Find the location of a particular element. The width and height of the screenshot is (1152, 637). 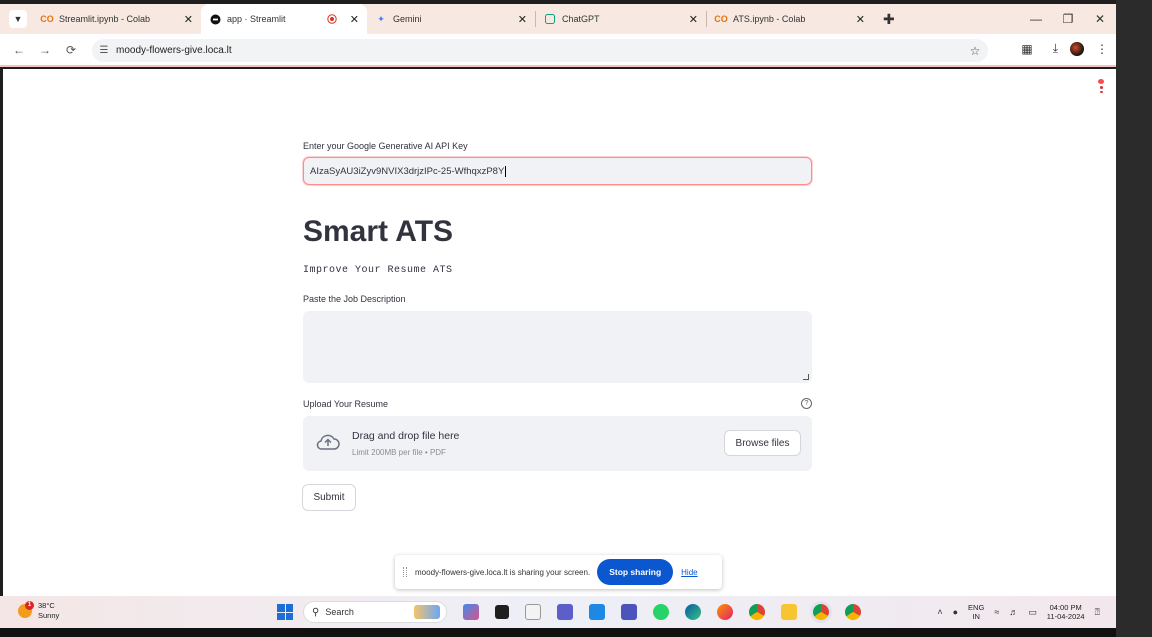

language-indicator: ENG IN is located at coordinates (976, 612).